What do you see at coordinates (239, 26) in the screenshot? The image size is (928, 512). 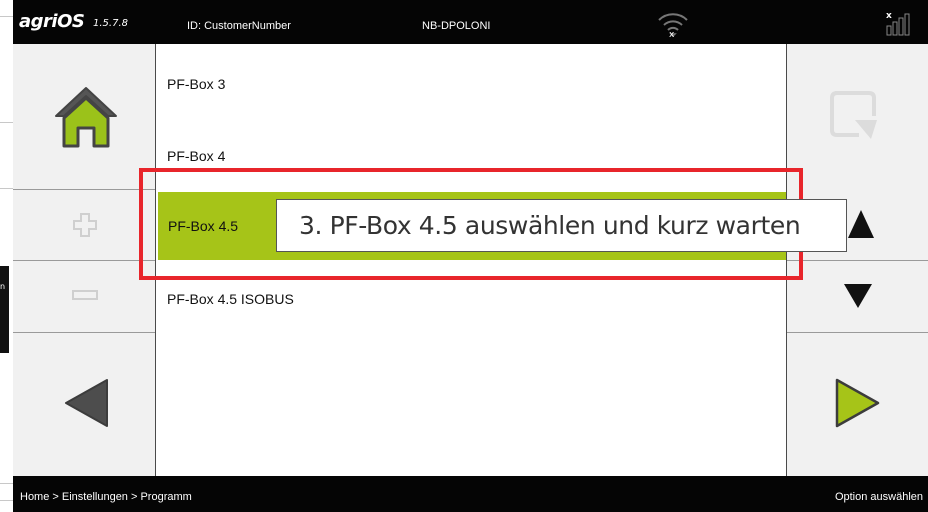 I see `customer-id: ID: CustomerNumber` at bounding box center [239, 26].